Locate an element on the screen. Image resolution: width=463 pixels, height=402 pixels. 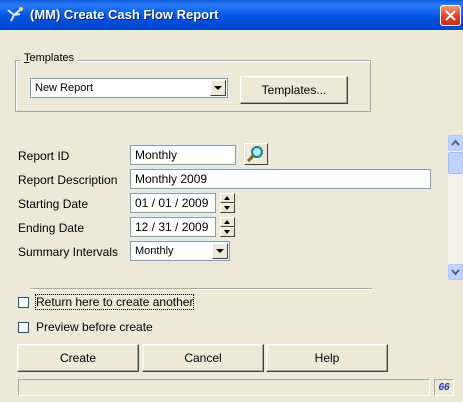
app-icon is located at coordinates (15, 14).